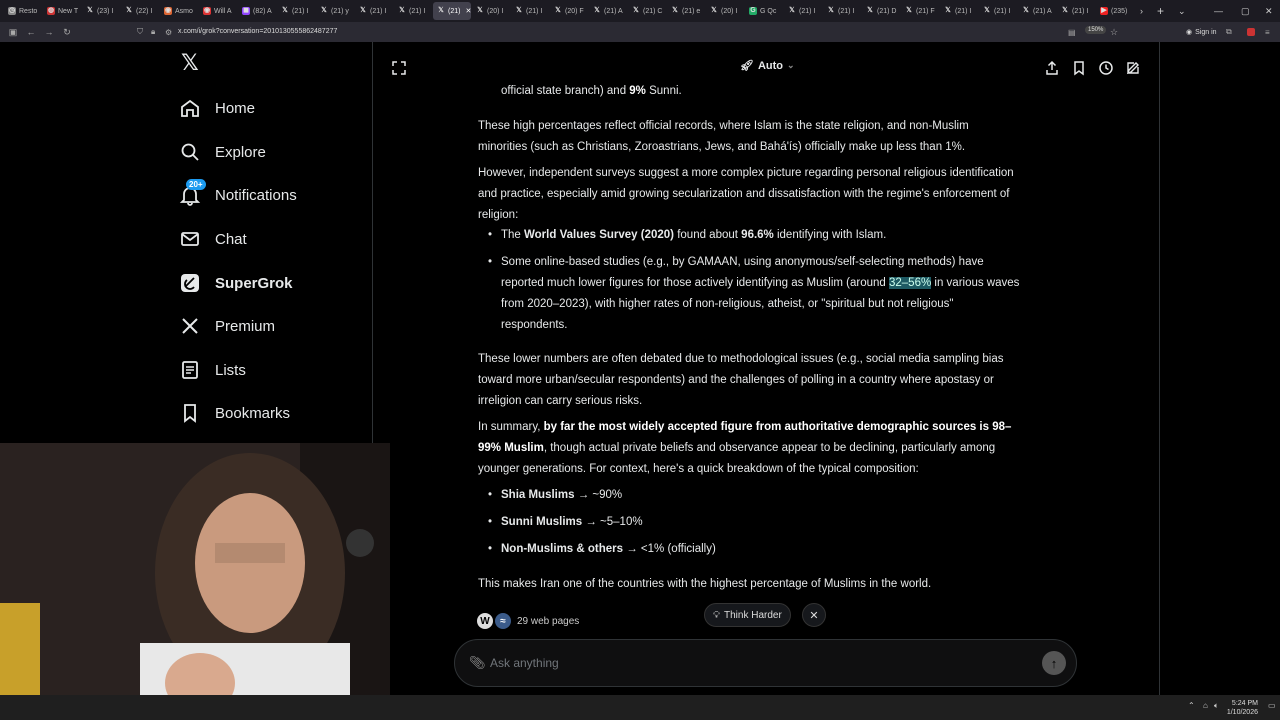 This screenshot has height=720, width=1280. Describe the element at coordinates (920, 11) in the screenshot. I see `browser-tab: 𝕏 (21) F` at that location.